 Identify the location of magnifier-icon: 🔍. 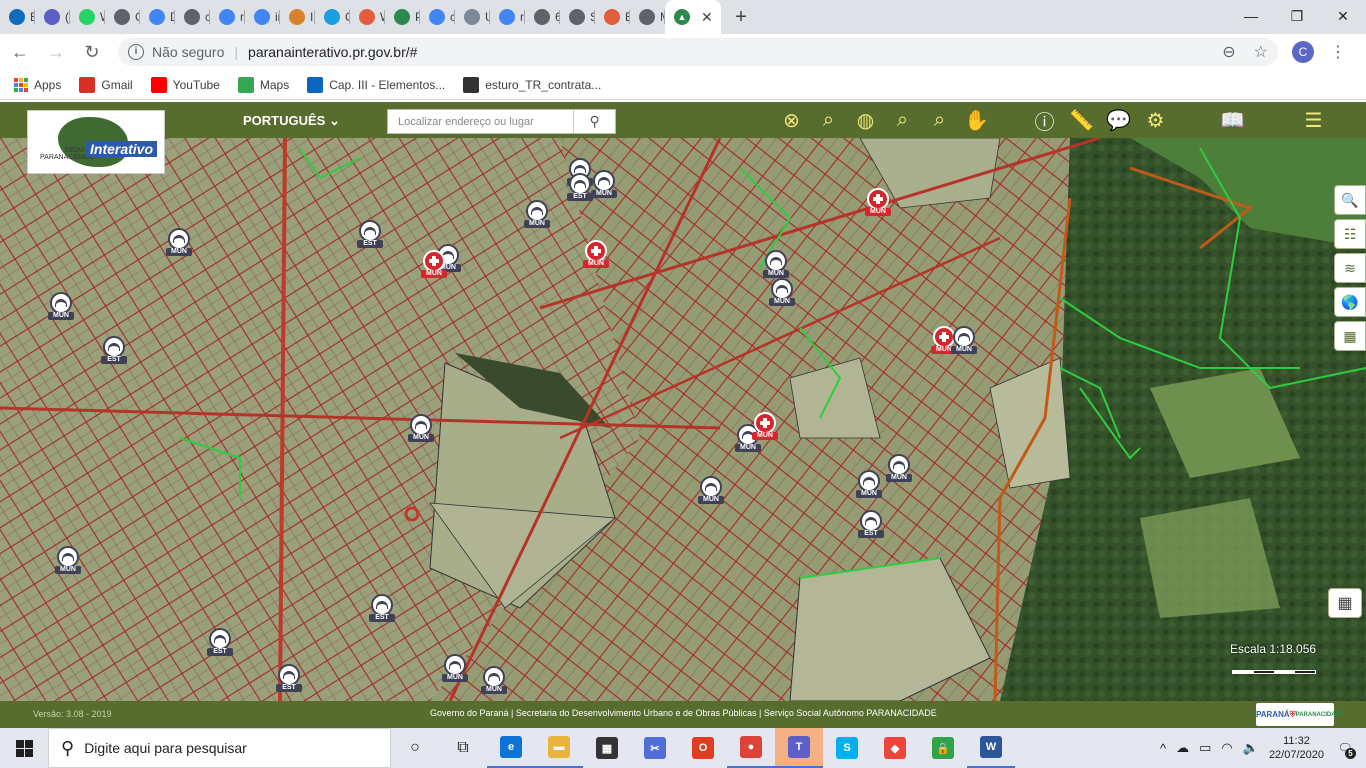
(1350, 200).